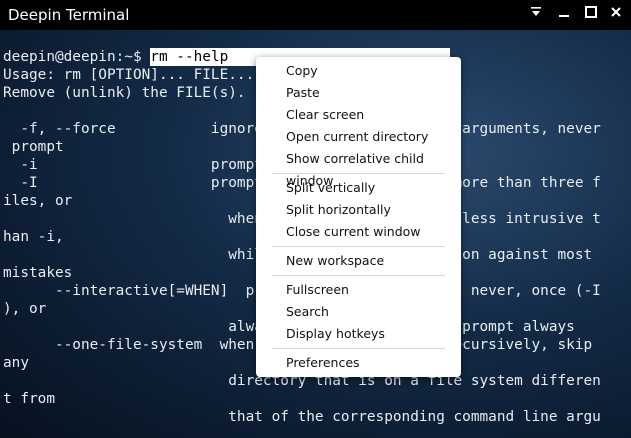 The height and width of the screenshot is (438, 631). Describe the element at coordinates (358, 168) in the screenshot. I see `menu-item-show-correlative-child-window: Show correlative child window` at that location.